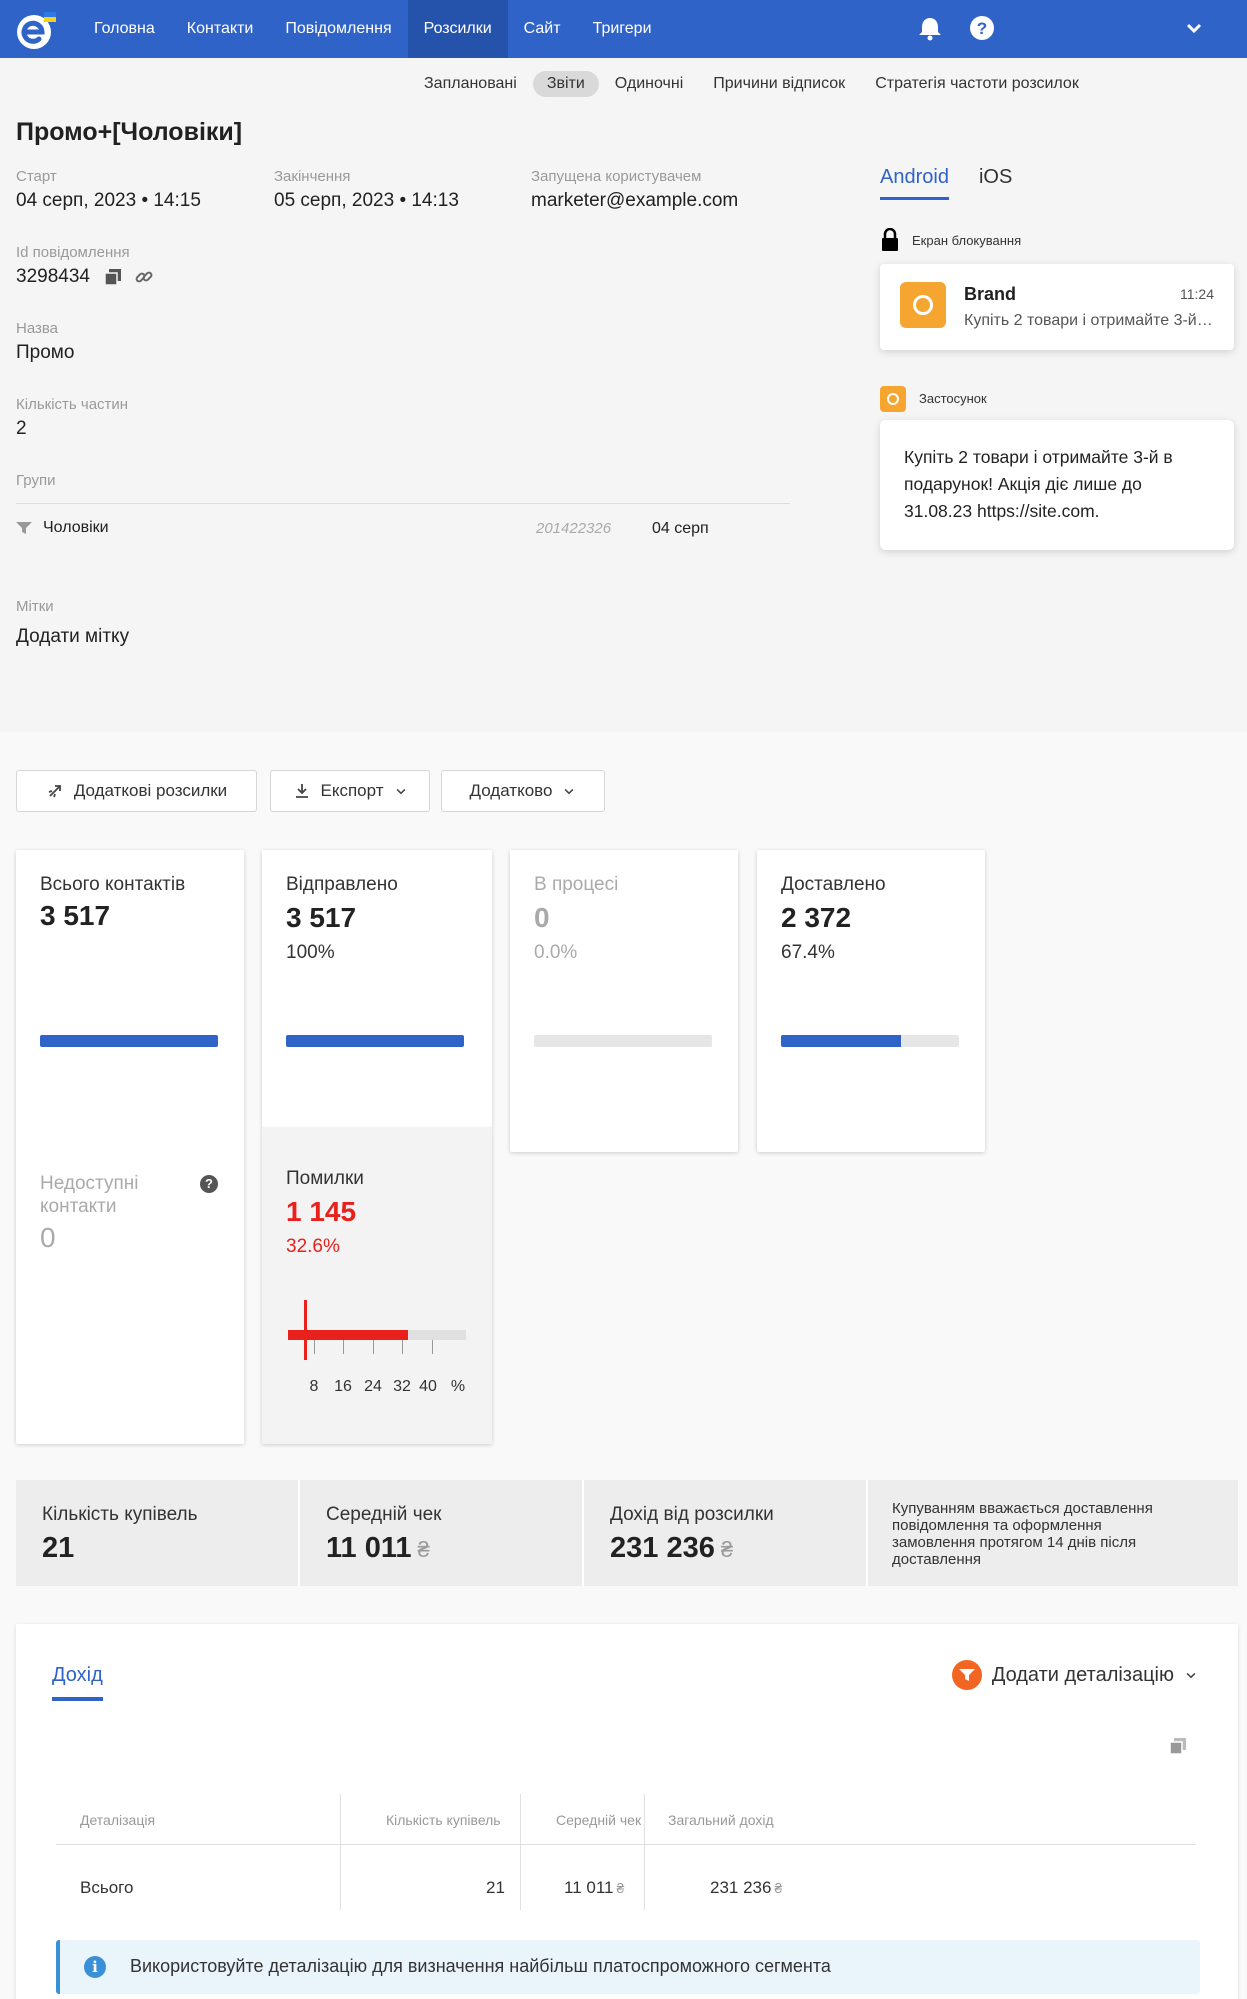 This screenshot has width=1247, height=1999. I want to click on nav-home: Головна, so click(124, 29).